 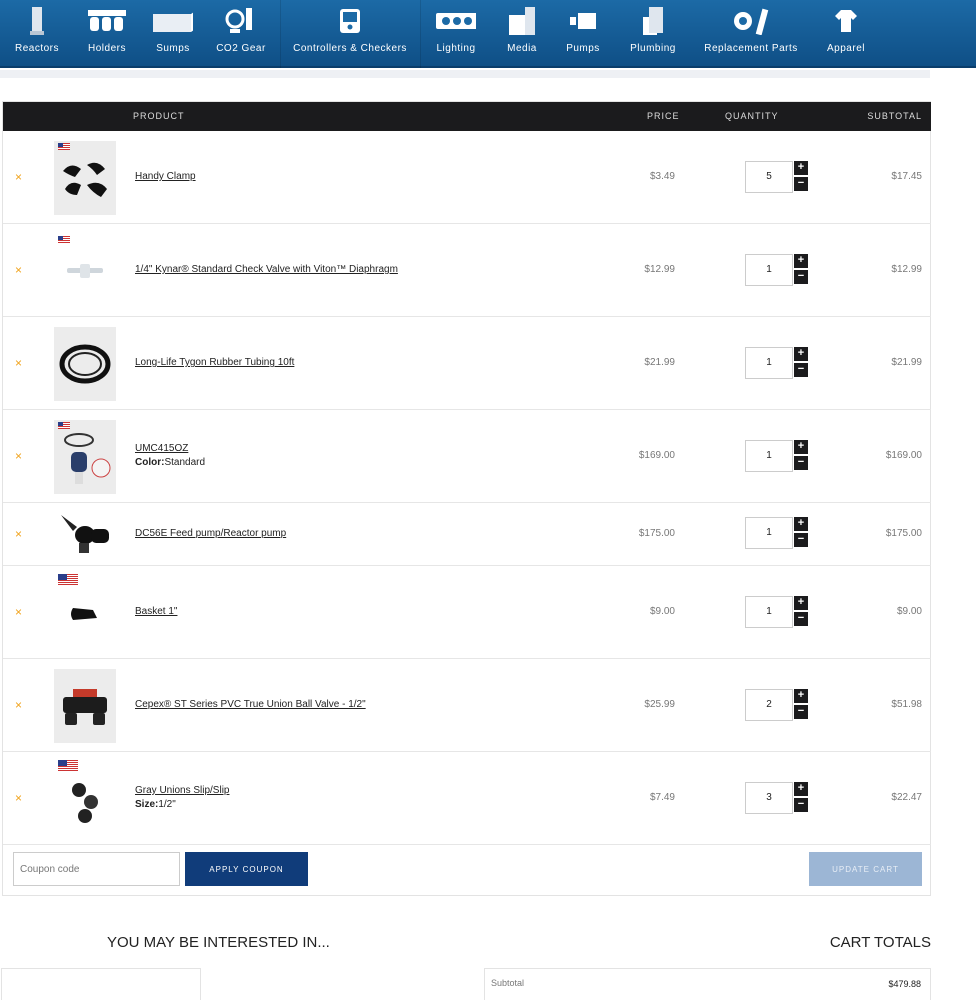 I want to click on row-subtotal: $175.00, so click(x=903, y=533).